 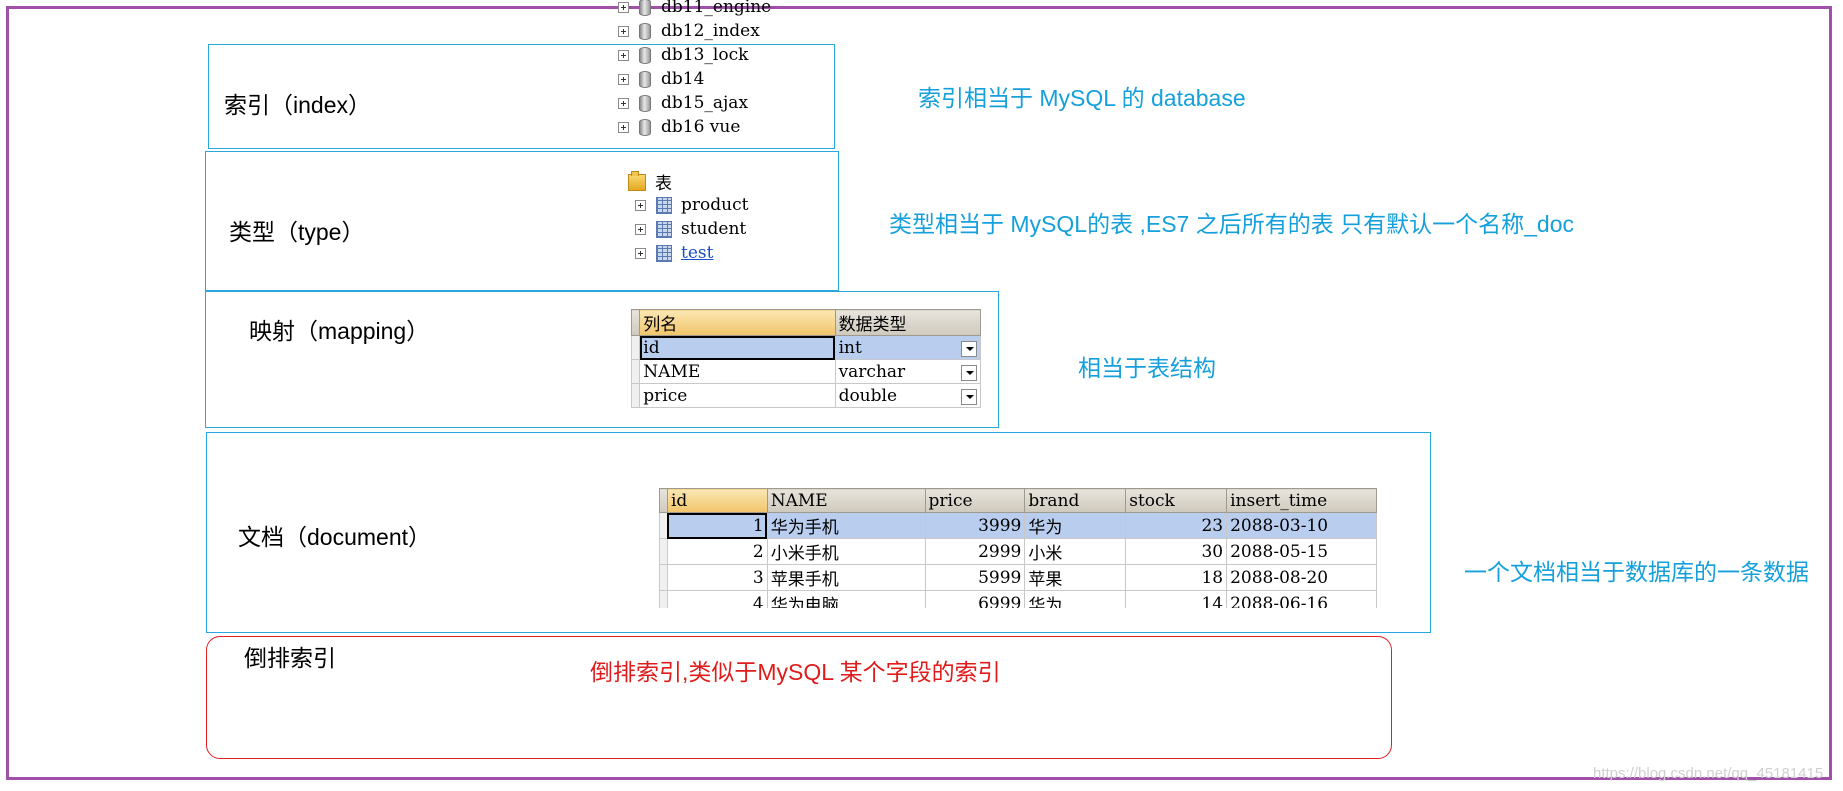 I want to click on table-row: 3 苹果手机 5999 苹果 18 2088-08-20, so click(x=1018, y=577).